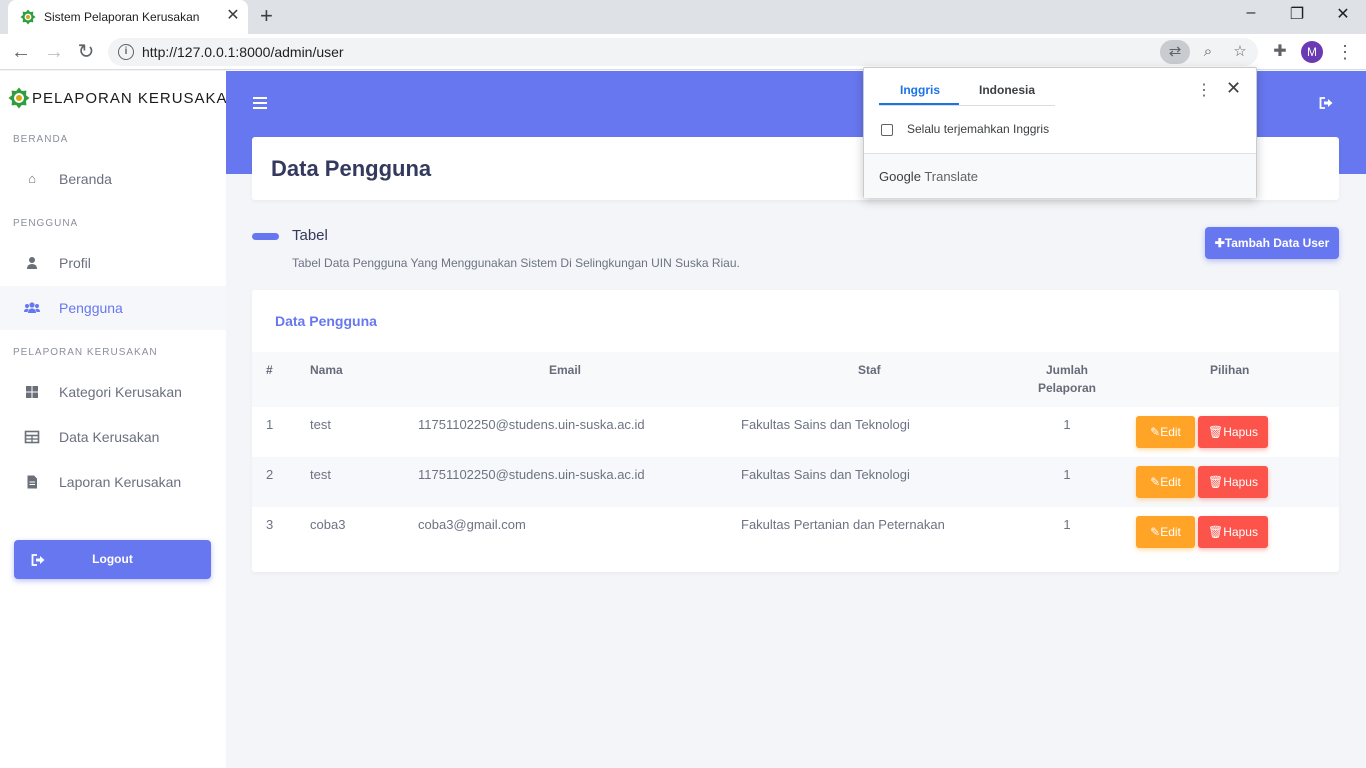 This screenshot has height=768, width=1366. I want to click on browser-tabstrip: Sistem Pelaporan Kerusakan ✕ + – ❐ ✕, so click(683, 17).